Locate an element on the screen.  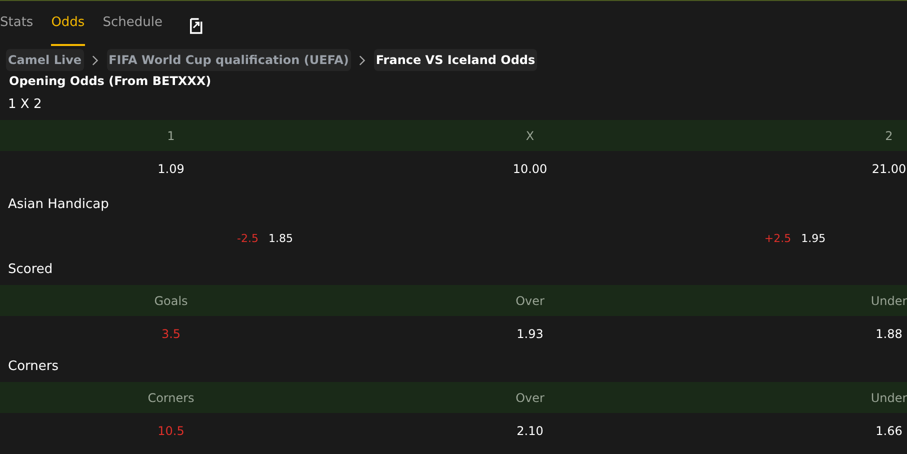
handicap-odds: 1.85 is located at coordinates (280, 238).